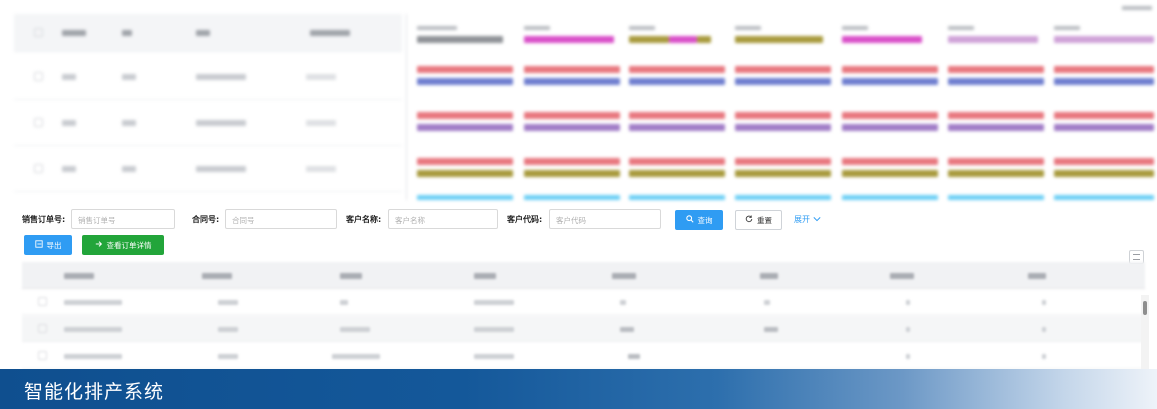  I want to click on search-button: 查询, so click(699, 220).